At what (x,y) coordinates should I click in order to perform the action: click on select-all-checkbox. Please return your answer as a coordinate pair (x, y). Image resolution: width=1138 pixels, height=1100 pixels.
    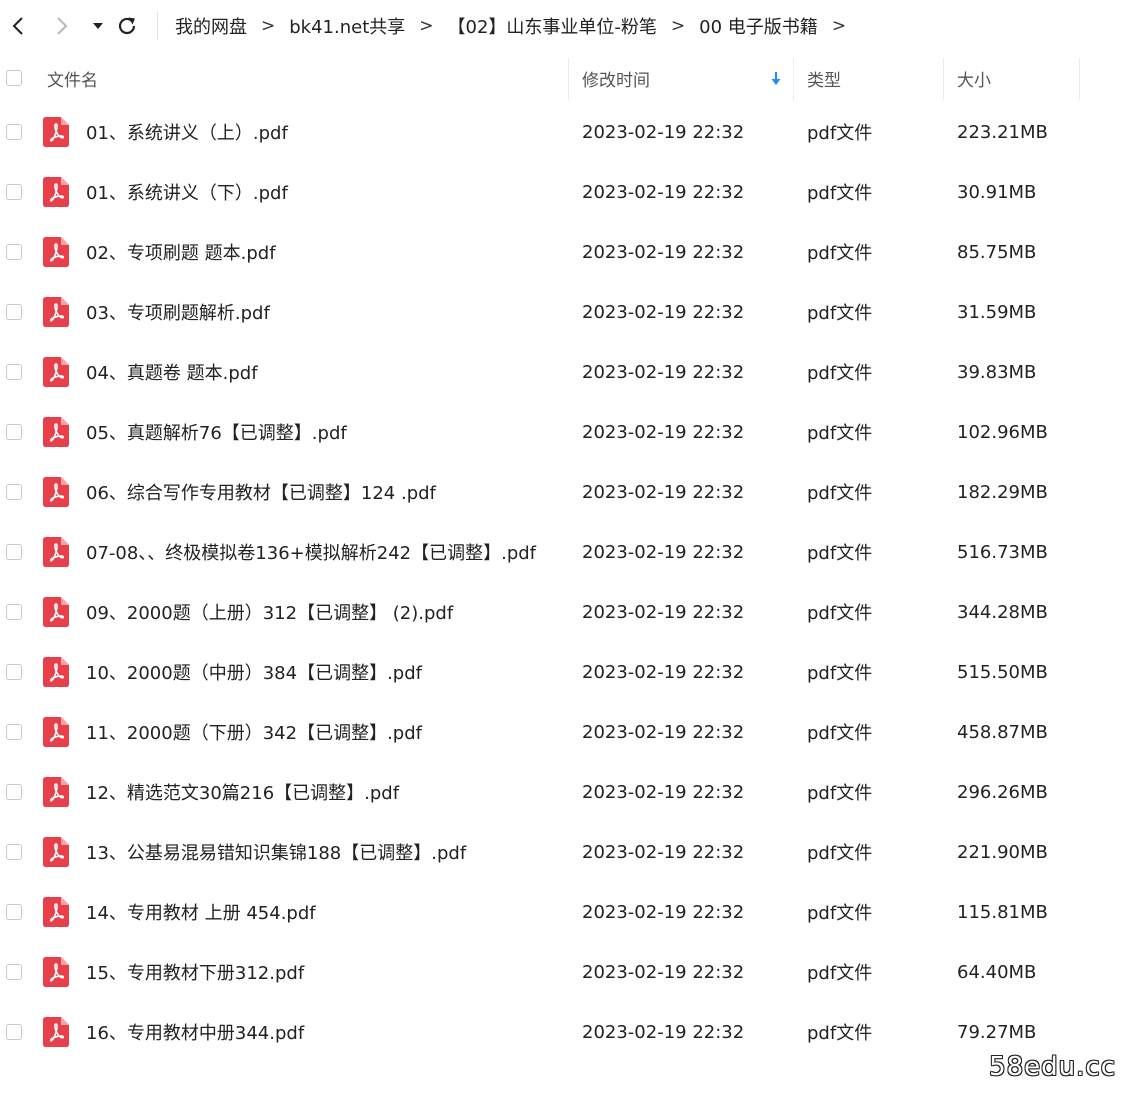
    Looking at the image, I should click on (14, 78).